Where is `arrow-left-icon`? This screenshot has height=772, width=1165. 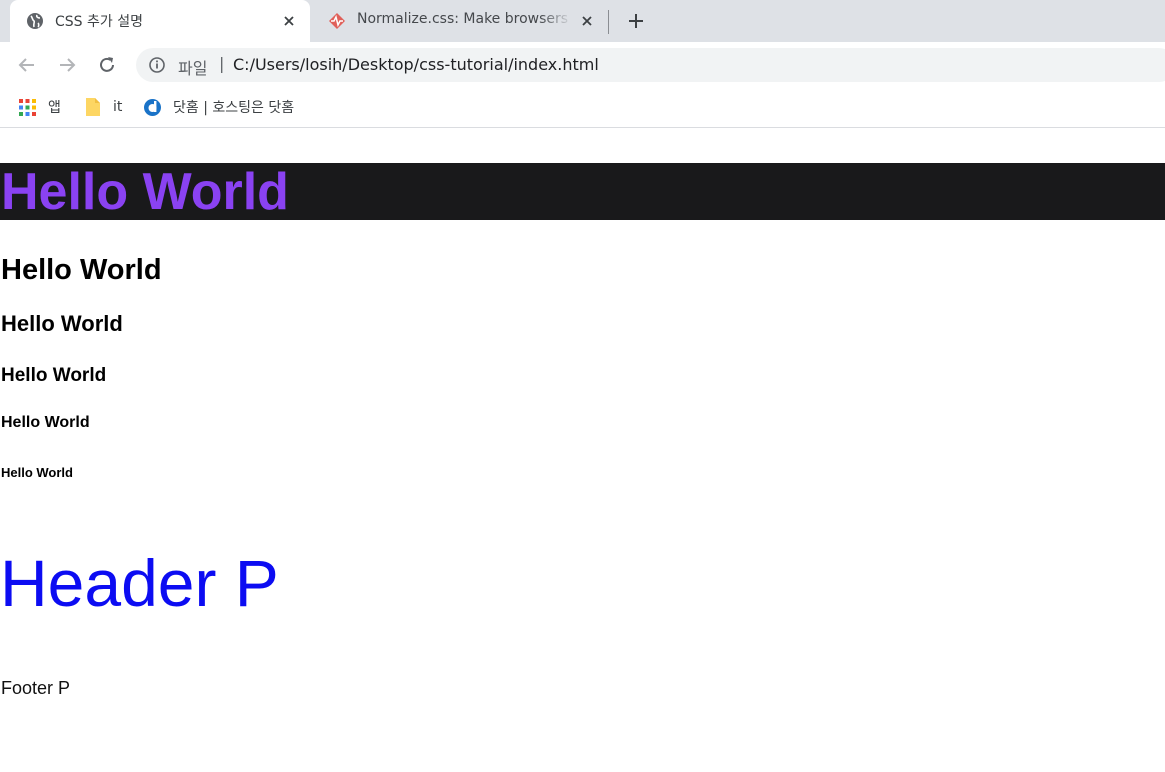 arrow-left-icon is located at coordinates (26, 65).